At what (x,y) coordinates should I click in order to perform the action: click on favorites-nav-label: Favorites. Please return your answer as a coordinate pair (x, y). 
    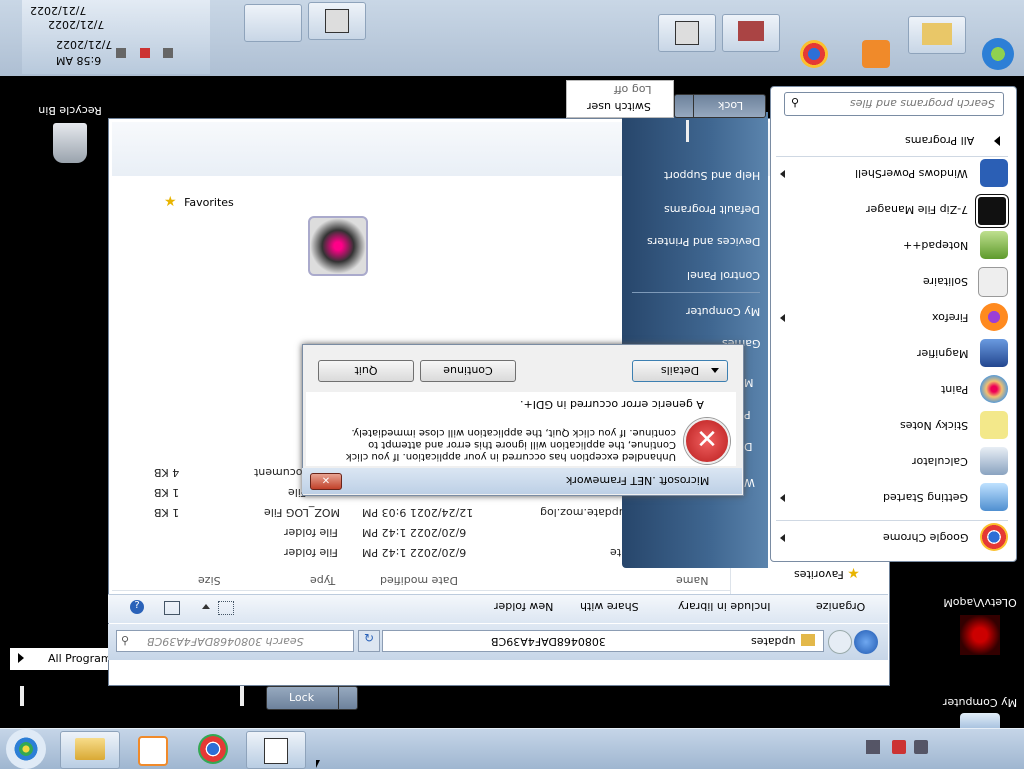
    Looking at the image, I should click on (209, 202).